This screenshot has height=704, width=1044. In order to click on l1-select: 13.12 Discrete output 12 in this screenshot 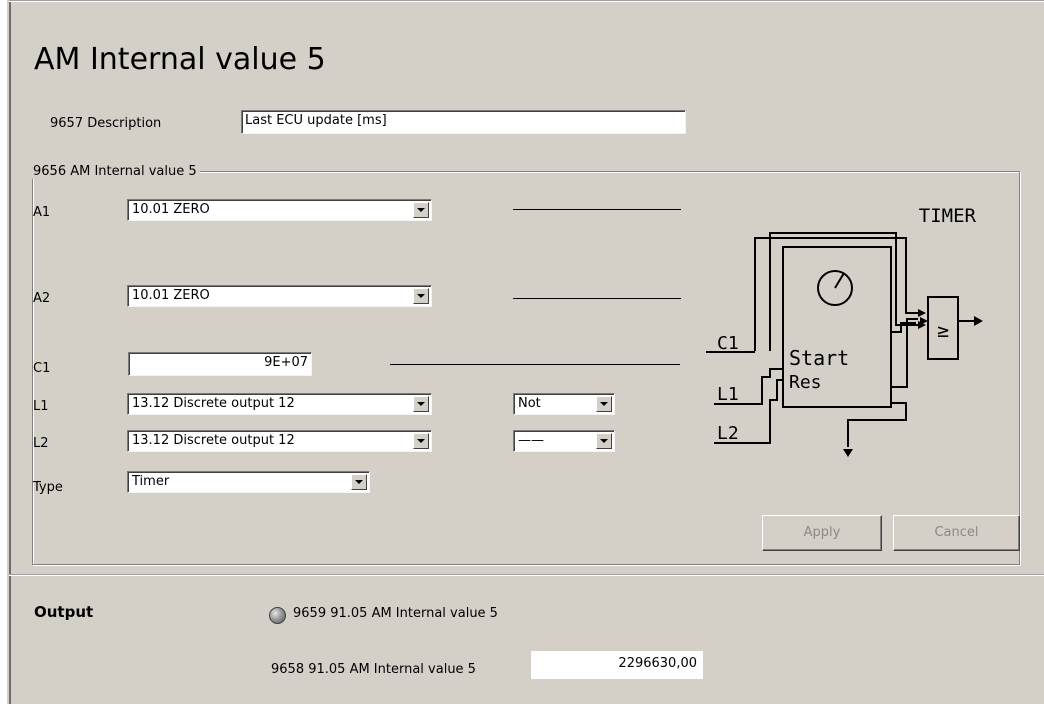, I will do `click(279, 404)`.